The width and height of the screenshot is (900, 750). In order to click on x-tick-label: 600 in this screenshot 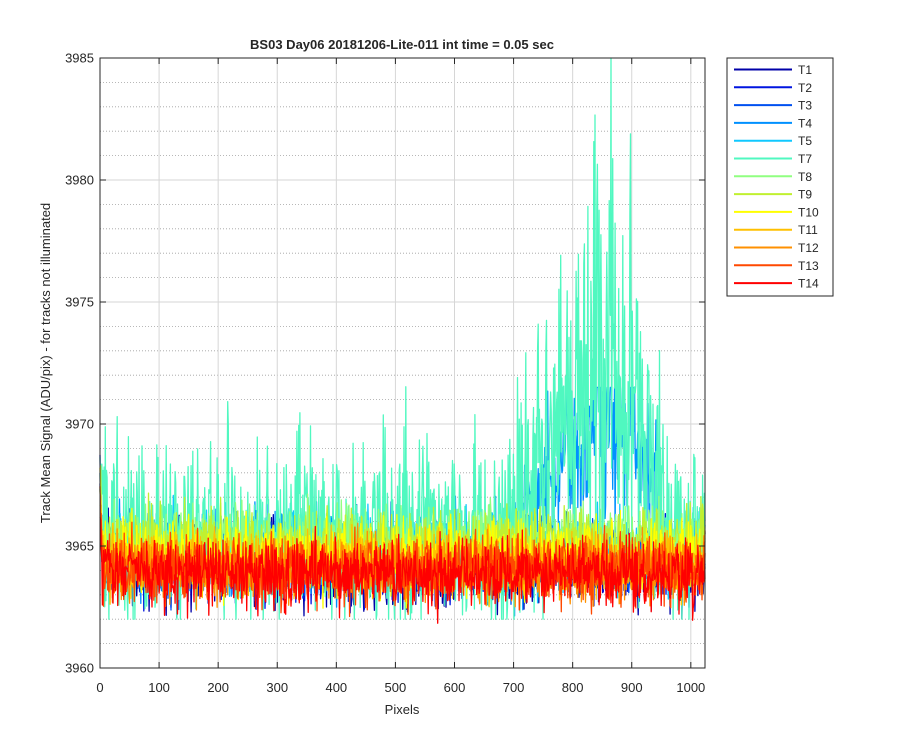, I will do `click(455, 687)`.